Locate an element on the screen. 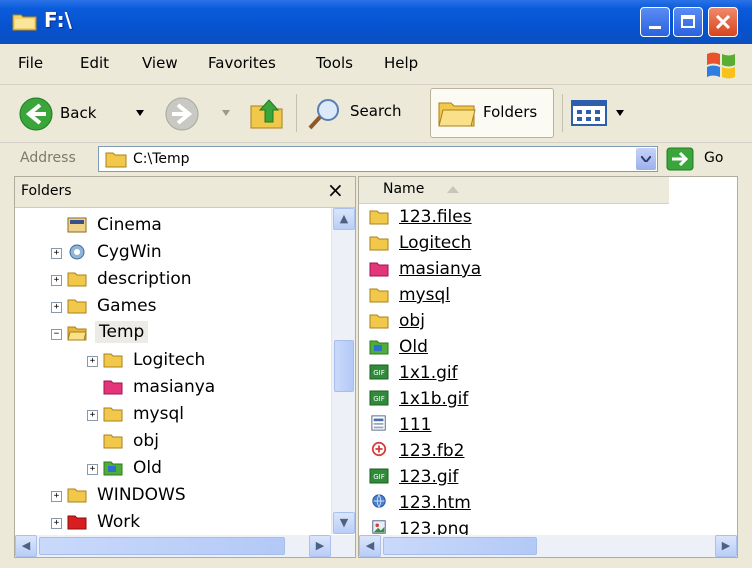 This screenshot has height=568, width=752. tree-item-masianya: masianya is located at coordinates (215, 388).